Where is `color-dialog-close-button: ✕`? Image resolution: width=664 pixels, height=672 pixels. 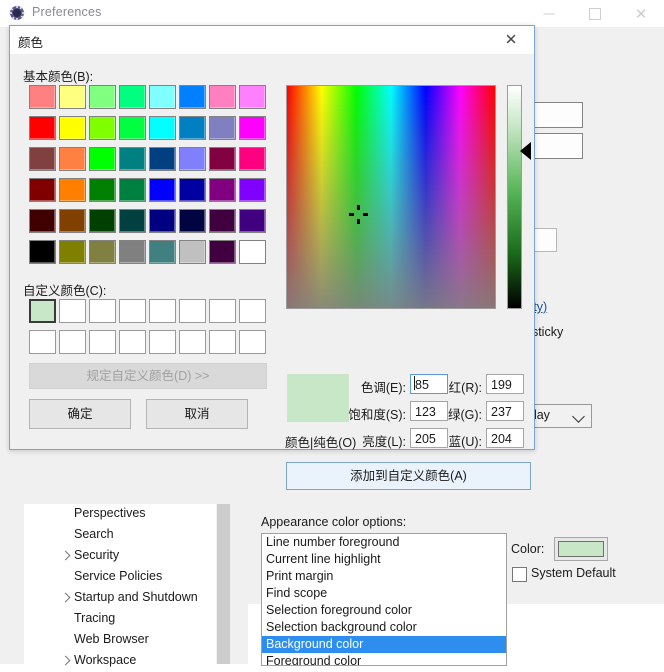
color-dialog-close-button: ✕ is located at coordinates (511, 39).